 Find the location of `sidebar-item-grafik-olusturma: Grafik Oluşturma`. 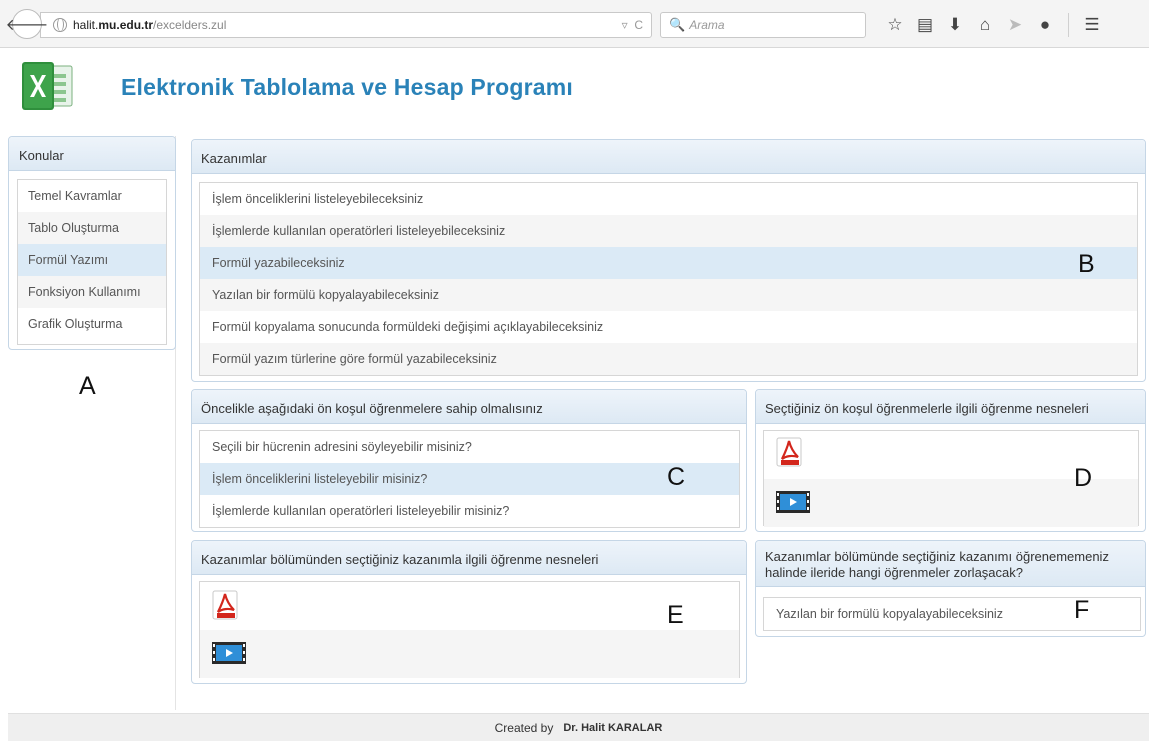

sidebar-item-grafik-olusturma: Grafik Oluşturma is located at coordinates (92, 324).